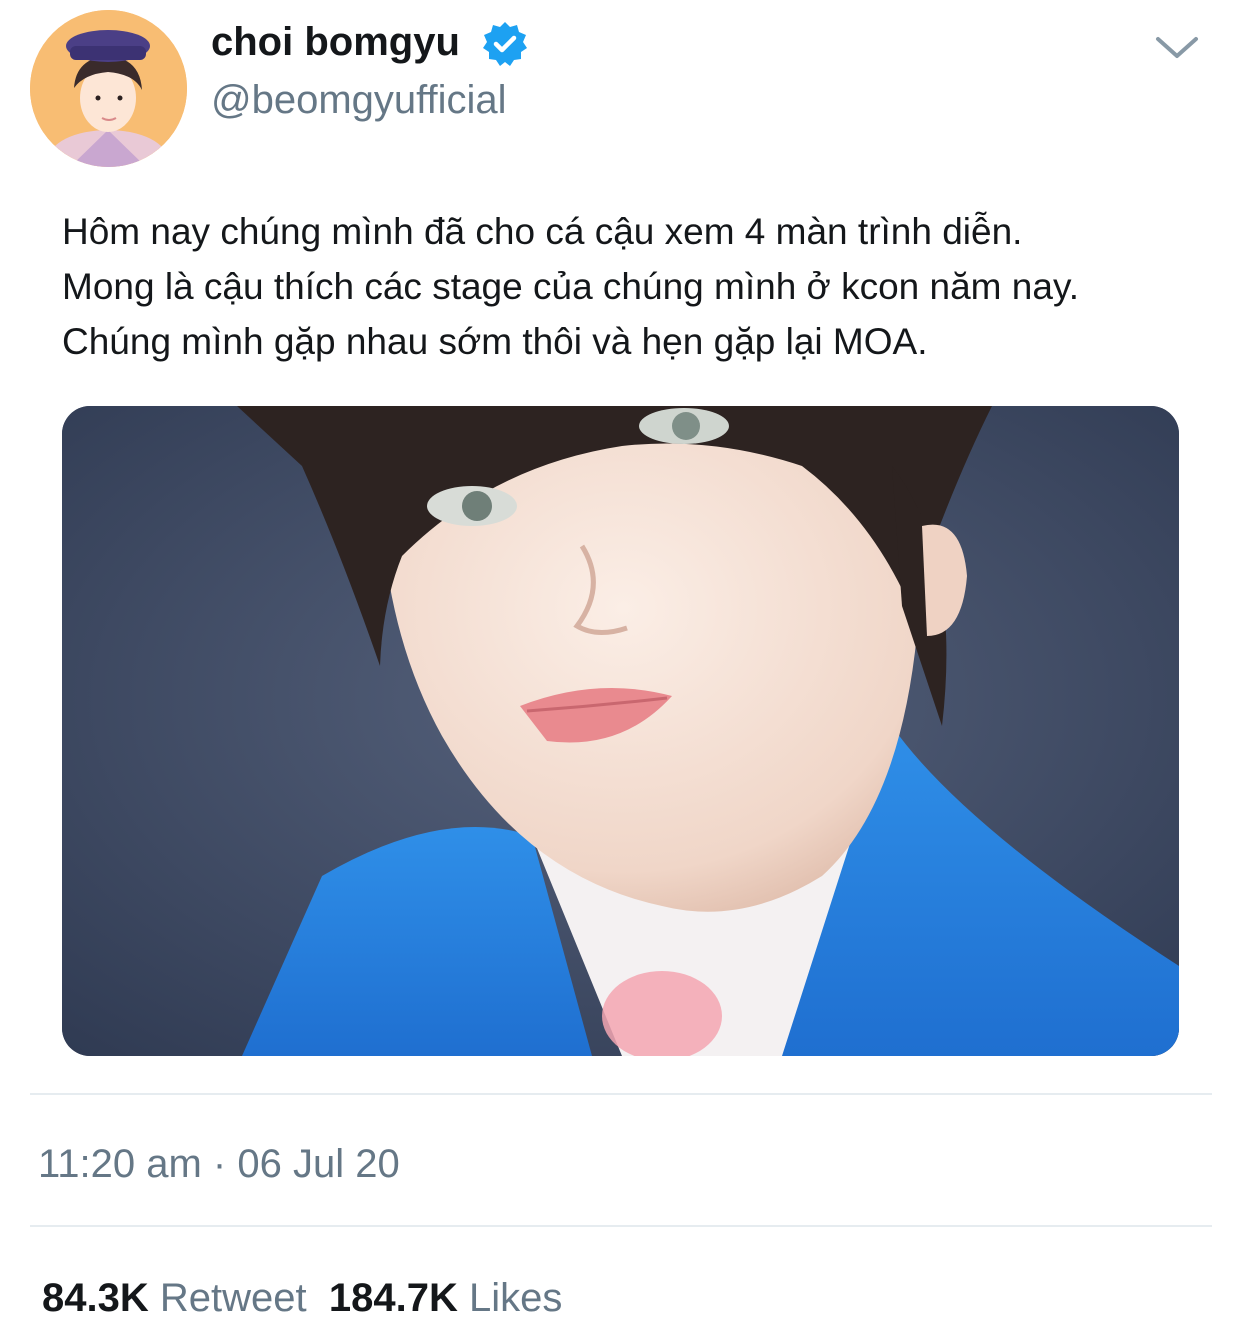 This screenshot has width=1242, height=1341. Describe the element at coordinates (335, 42) in the screenshot. I see `display-name: choi bomgyu` at that location.